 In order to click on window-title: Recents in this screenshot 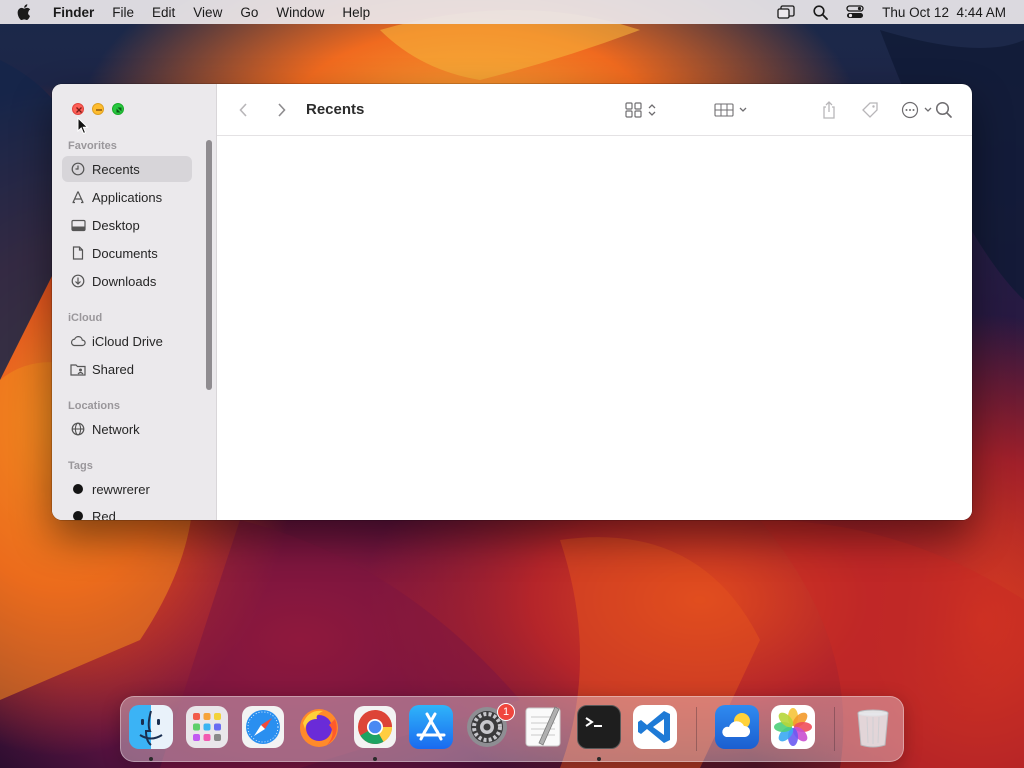, I will do `click(335, 109)`.